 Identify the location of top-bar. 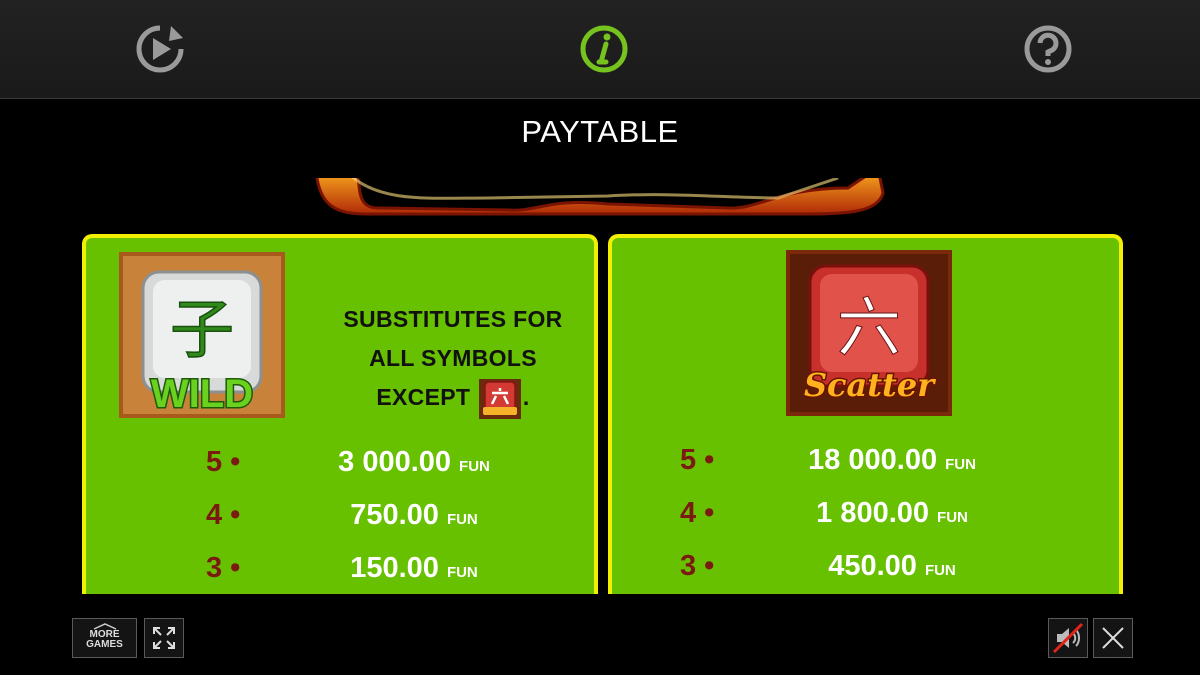
(600, 49).